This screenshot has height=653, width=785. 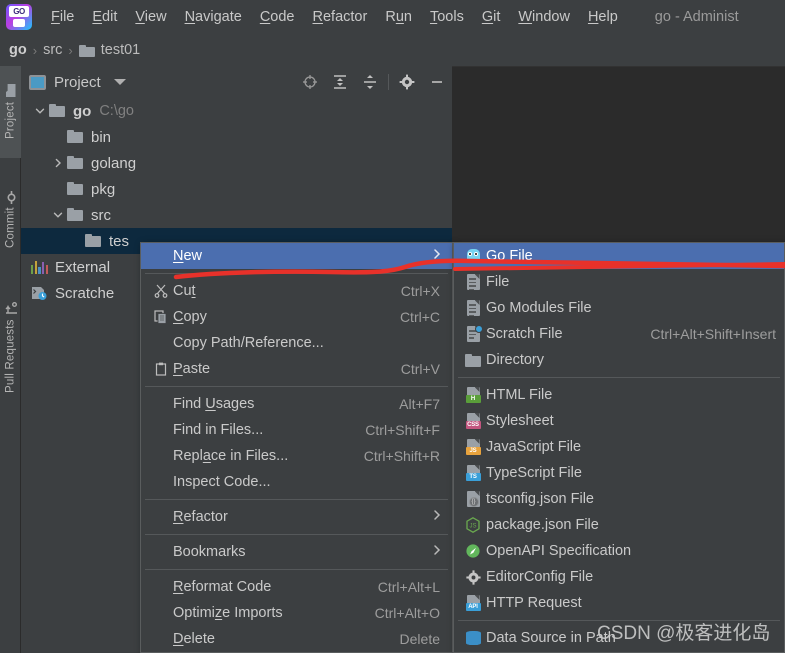 I want to click on submenu-item-editorconfig-file: EditorConfig File, so click(x=619, y=577).